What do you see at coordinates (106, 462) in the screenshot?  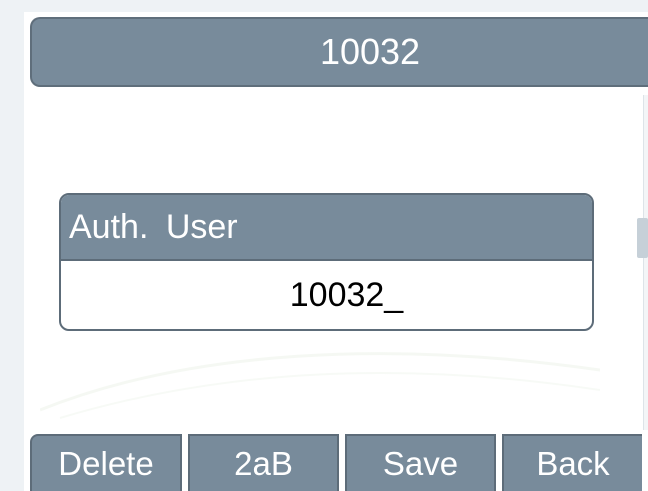 I see `delete-softkey: Delete` at bounding box center [106, 462].